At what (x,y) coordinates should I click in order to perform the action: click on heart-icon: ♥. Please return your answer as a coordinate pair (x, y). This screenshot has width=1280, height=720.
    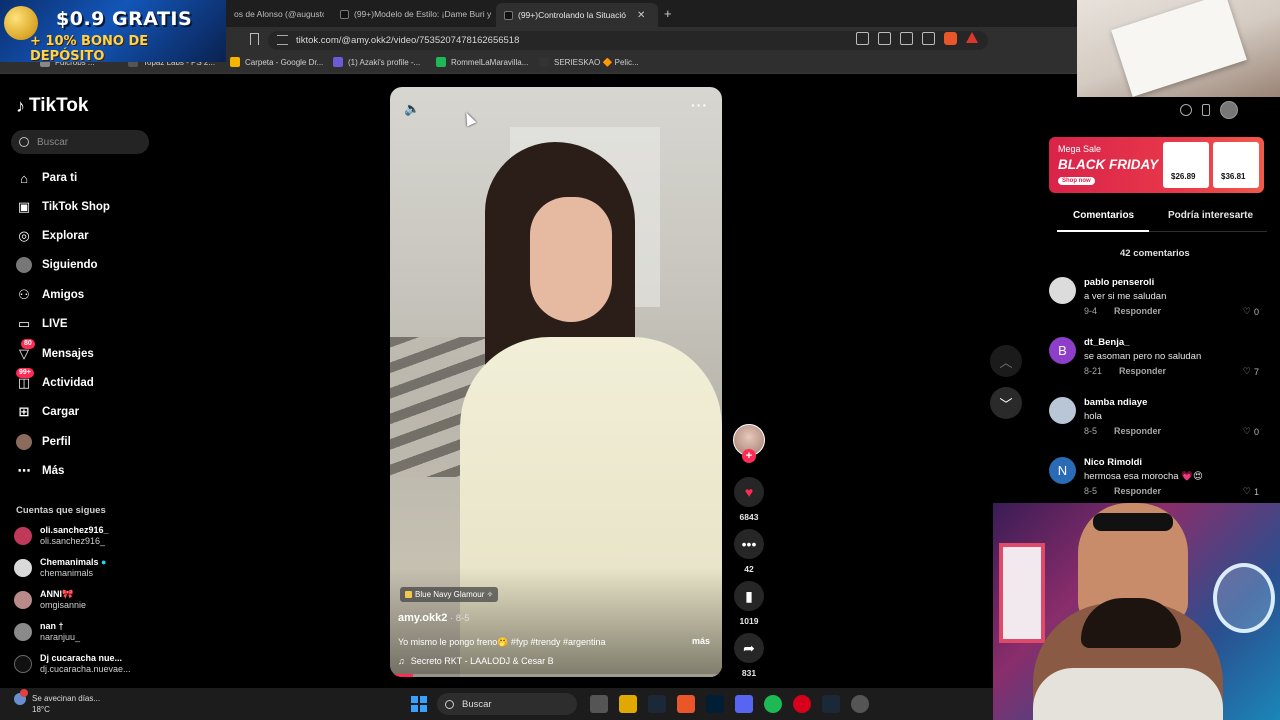
    Looking at the image, I should click on (749, 492).